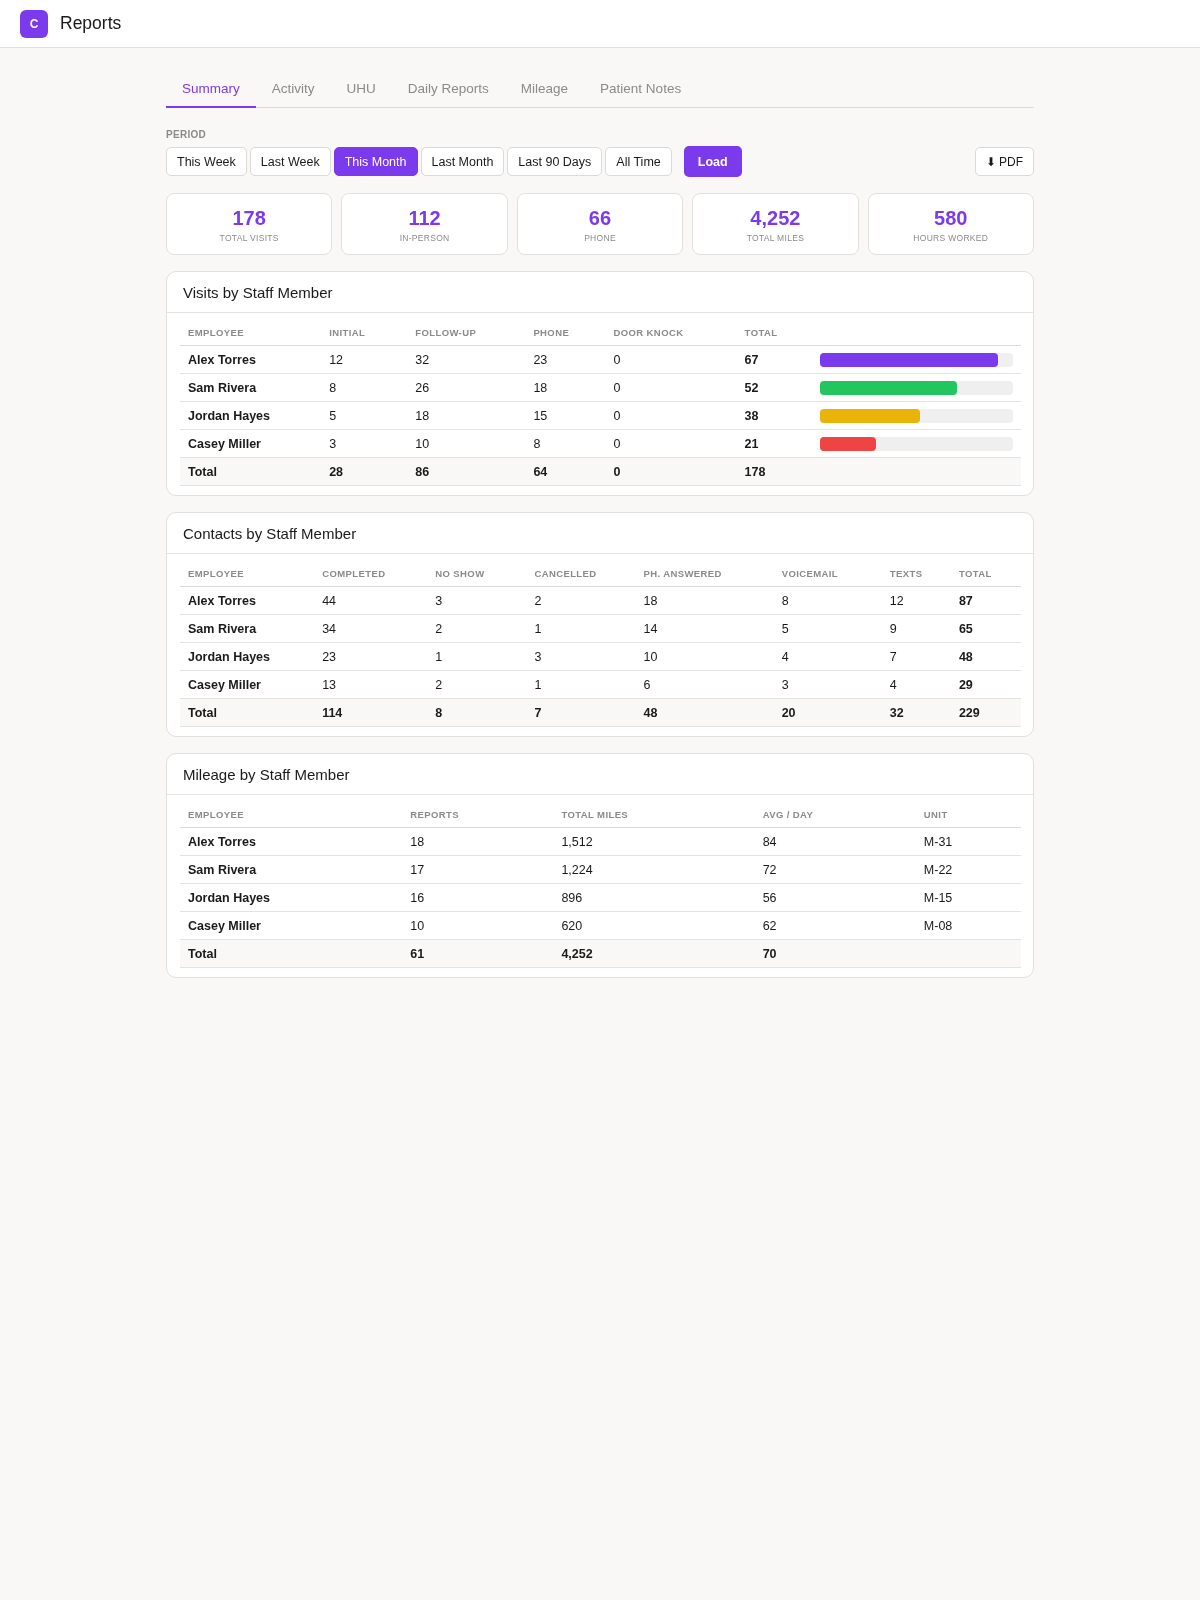 Image resolution: width=1200 pixels, height=1600 pixels. What do you see at coordinates (371, 600) in the screenshot?
I see `table-cell: 44` at bounding box center [371, 600].